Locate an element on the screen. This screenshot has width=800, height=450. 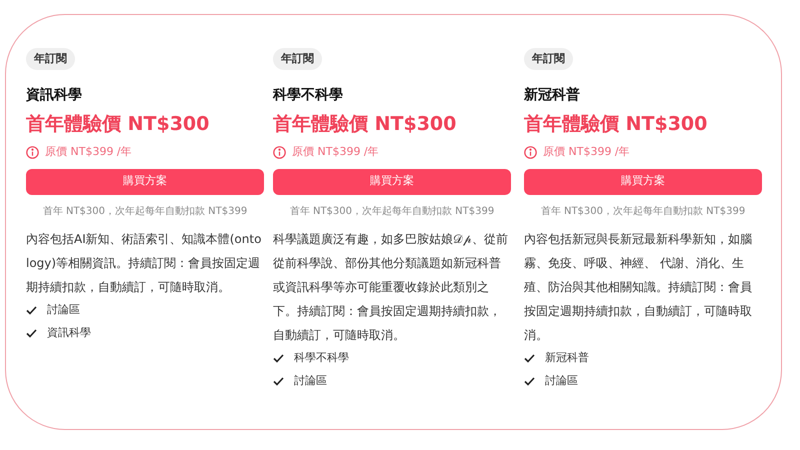
feature-item: 新冠科普 is located at coordinates (567, 358).